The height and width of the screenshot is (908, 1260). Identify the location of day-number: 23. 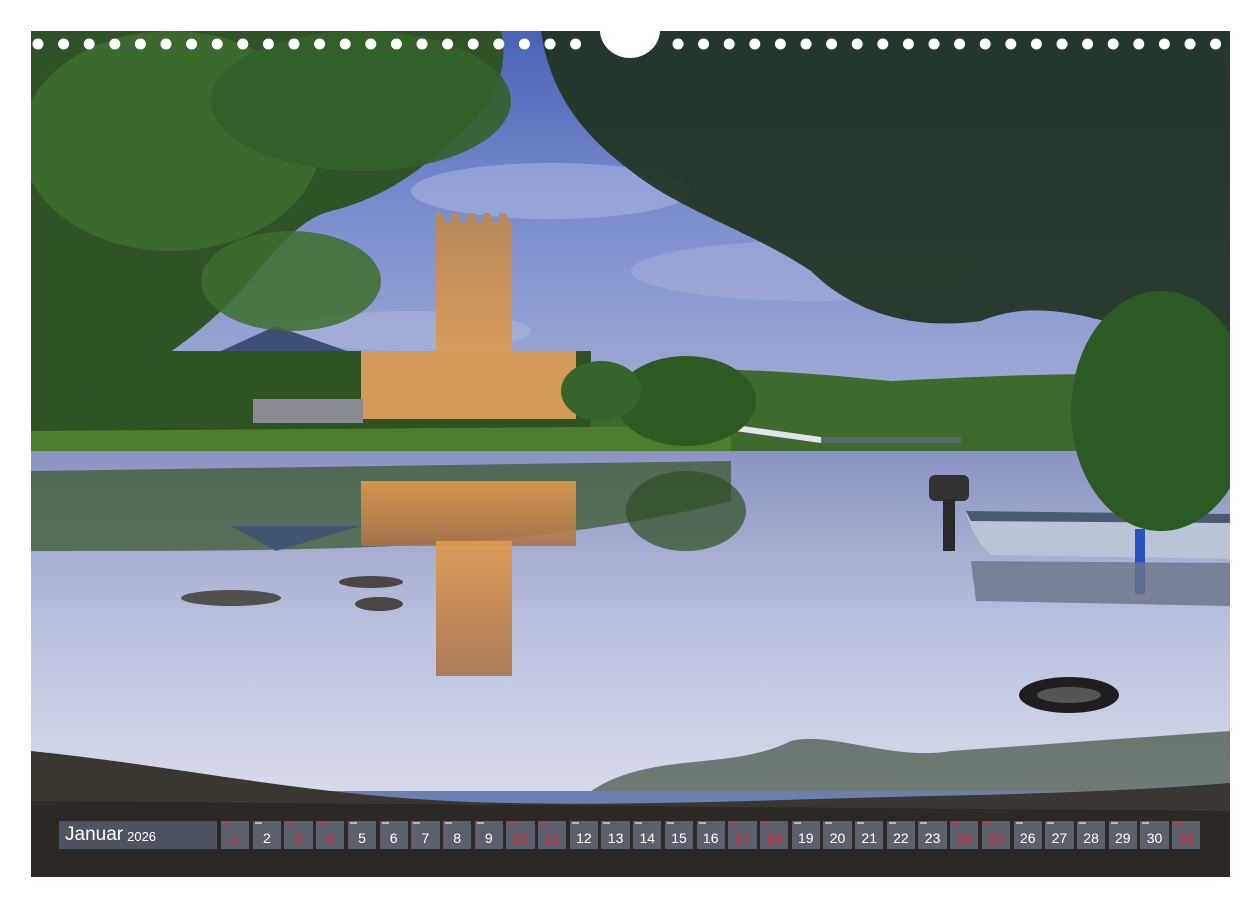
(932, 838).